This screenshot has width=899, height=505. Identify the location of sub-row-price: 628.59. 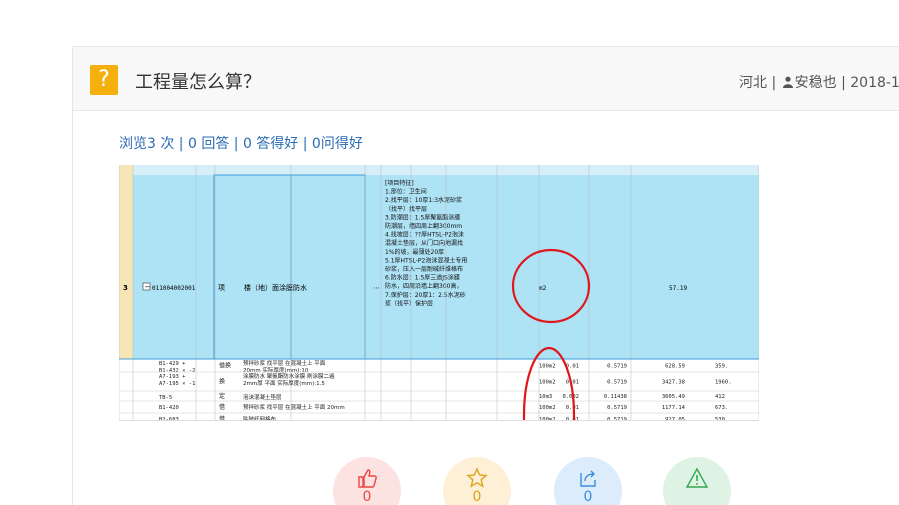
(675, 367).